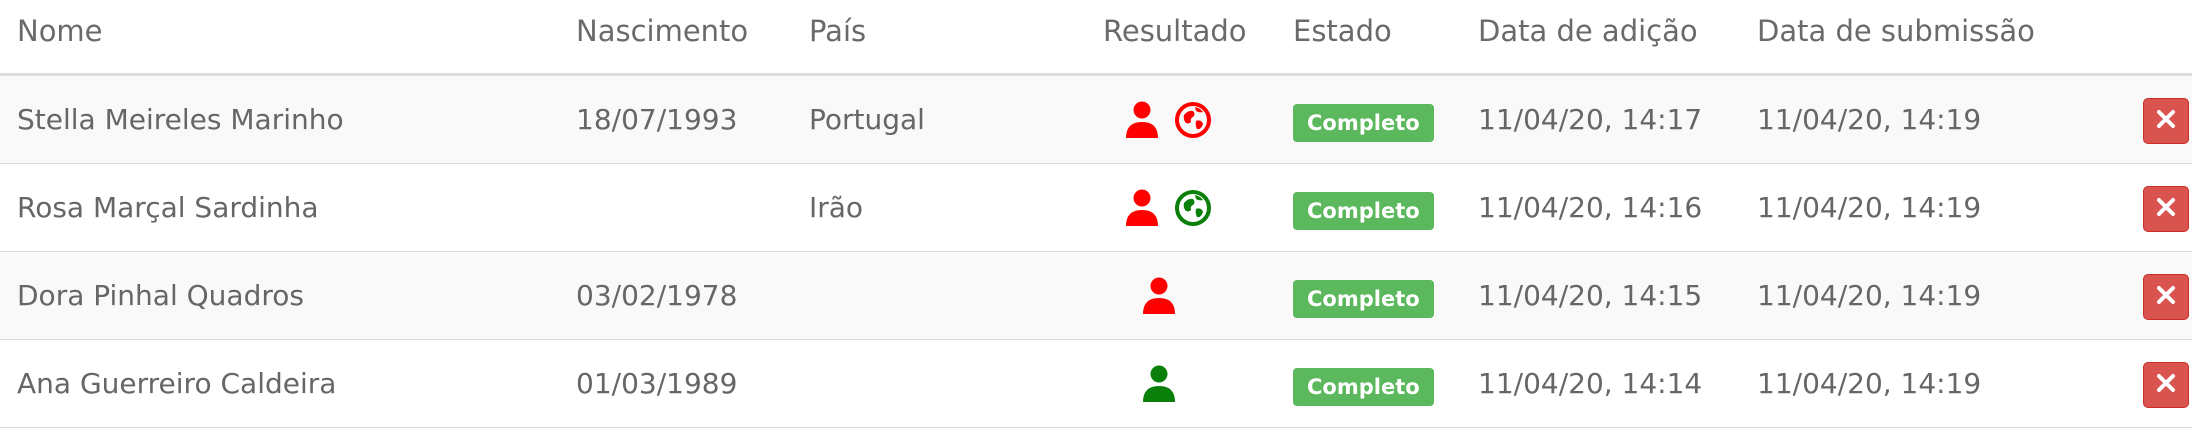 The width and height of the screenshot is (2192, 428). What do you see at coordinates (867, 119) in the screenshot?
I see `cell-pais: Portugal` at bounding box center [867, 119].